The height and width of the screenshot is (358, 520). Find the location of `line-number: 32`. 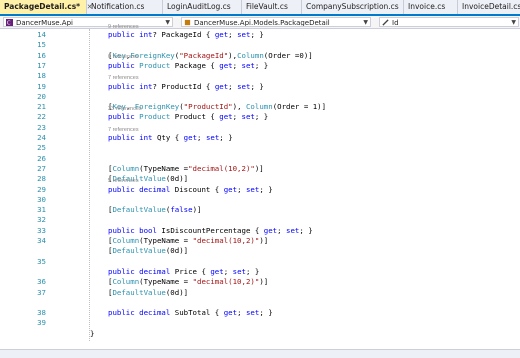

line-number: 32 is located at coordinates (41, 220).